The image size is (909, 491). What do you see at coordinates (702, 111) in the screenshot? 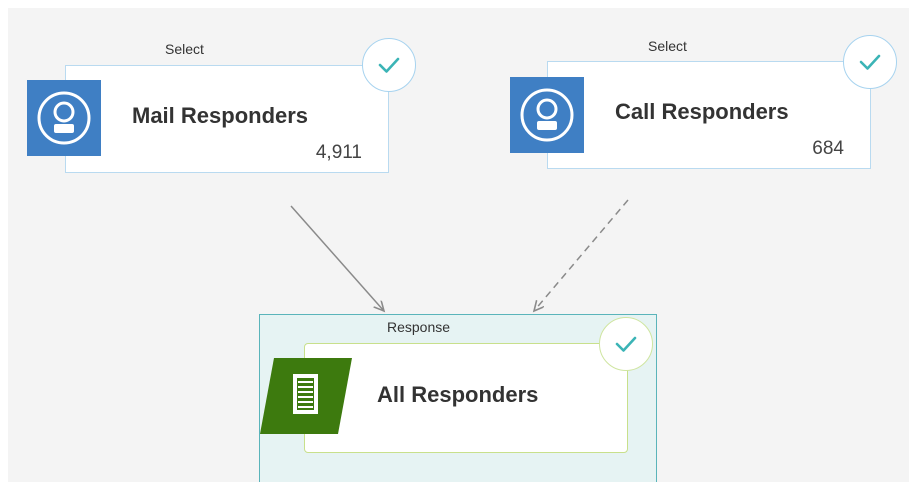
I see `node-title: Call Responders` at bounding box center [702, 111].